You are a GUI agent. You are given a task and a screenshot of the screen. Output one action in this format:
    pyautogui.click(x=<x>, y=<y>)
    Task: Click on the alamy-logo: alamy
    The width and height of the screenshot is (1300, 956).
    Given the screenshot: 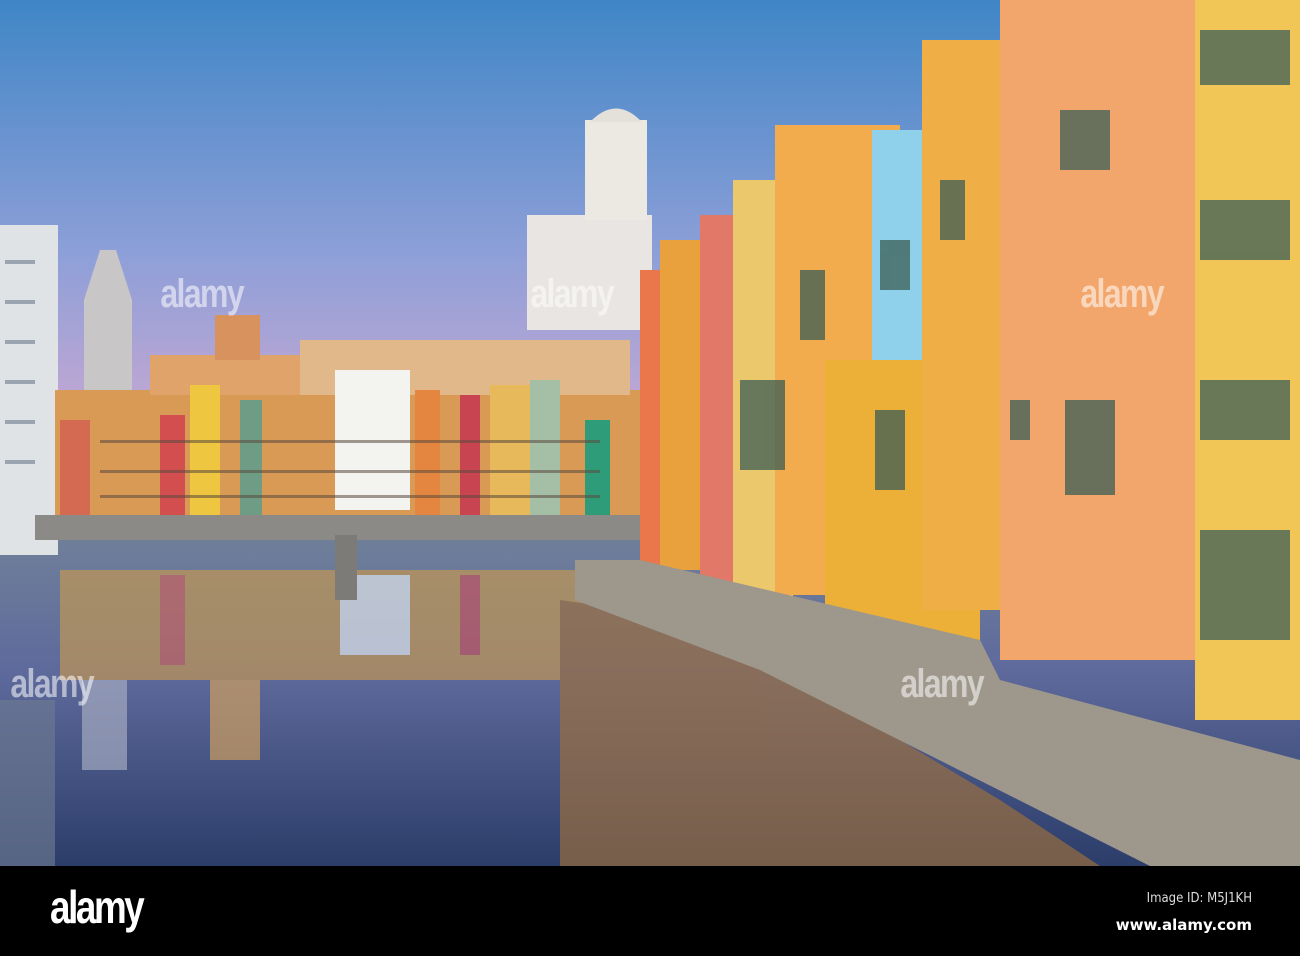 What is the action you would take?
    pyautogui.click(x=97, y=907)
    